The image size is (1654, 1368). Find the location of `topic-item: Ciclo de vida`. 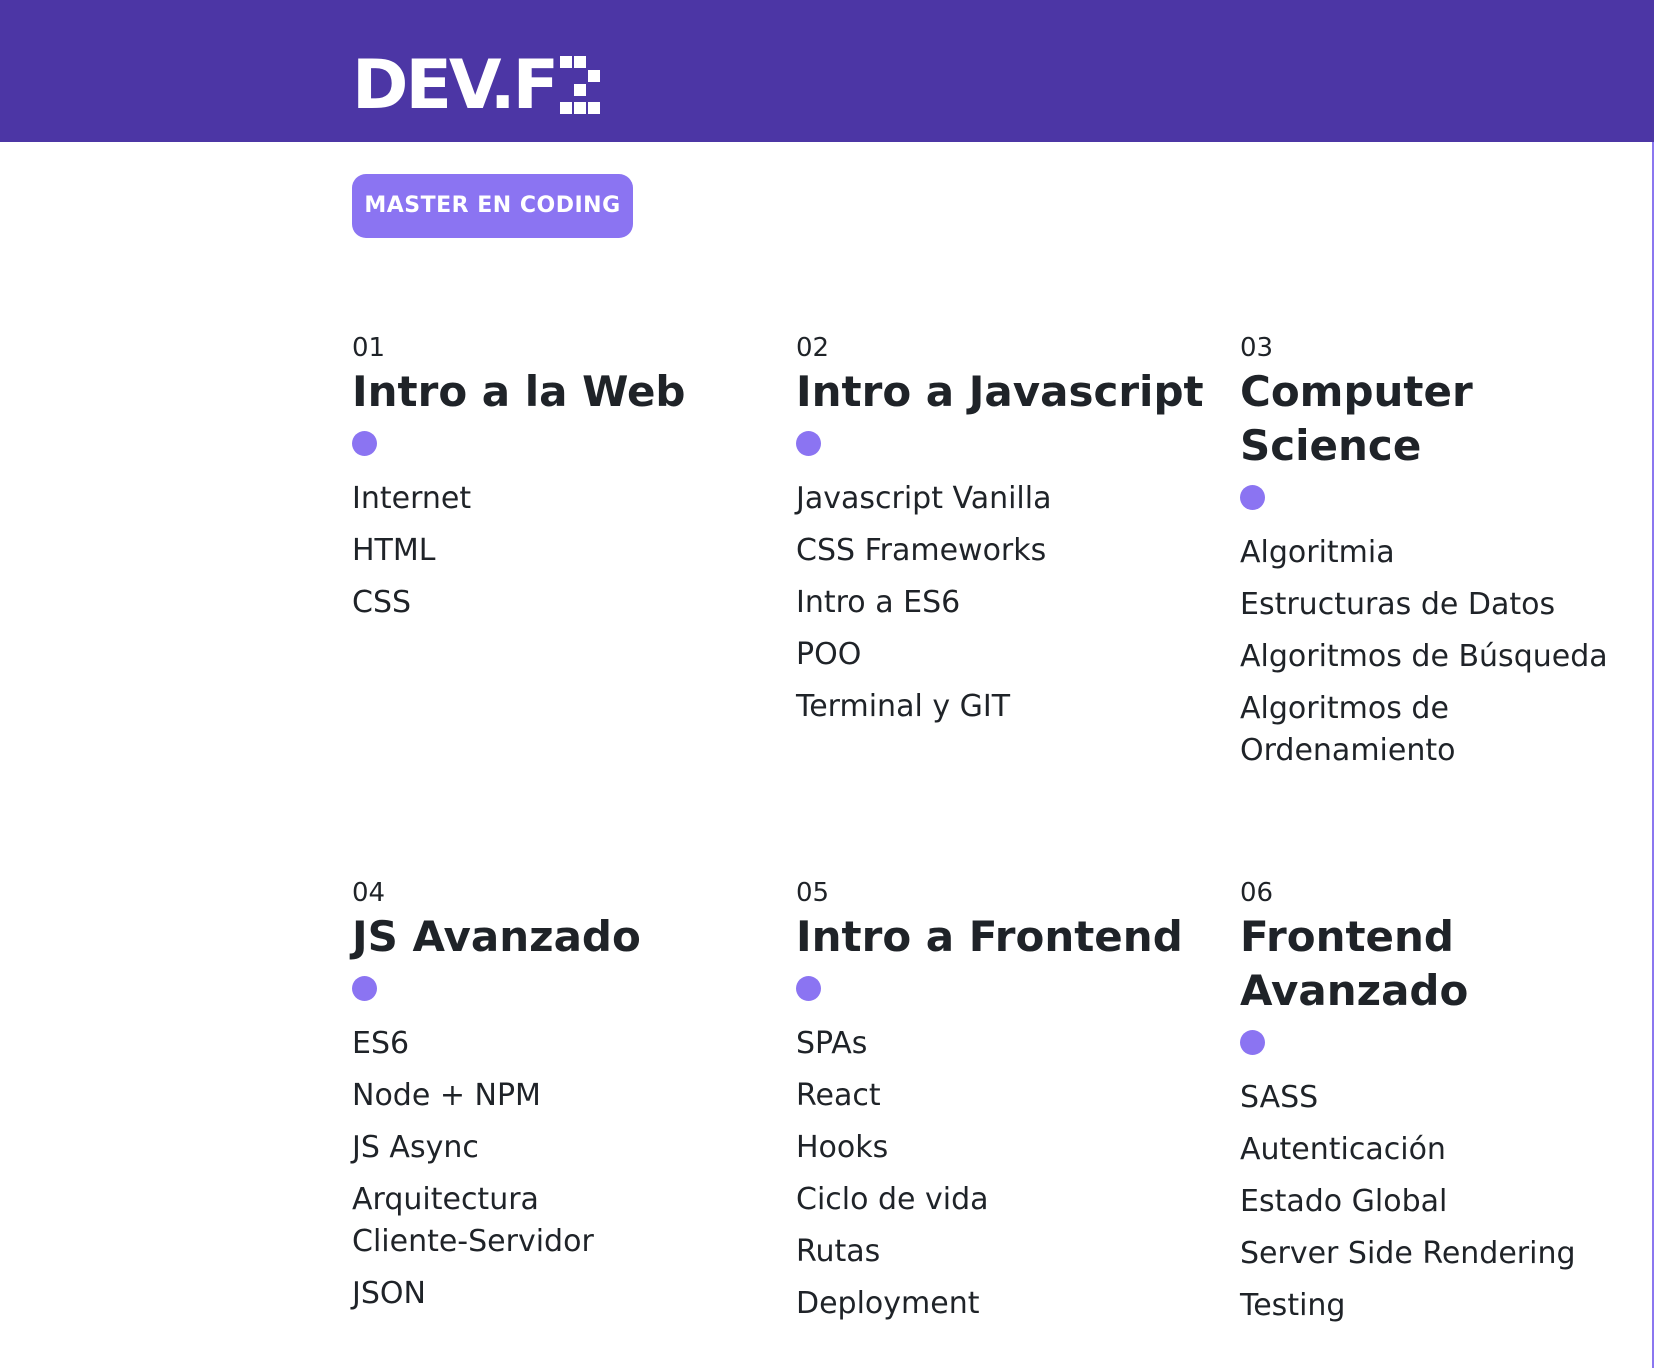

topic-item: Ciclo de vida is located at coordinates (892, 1199).